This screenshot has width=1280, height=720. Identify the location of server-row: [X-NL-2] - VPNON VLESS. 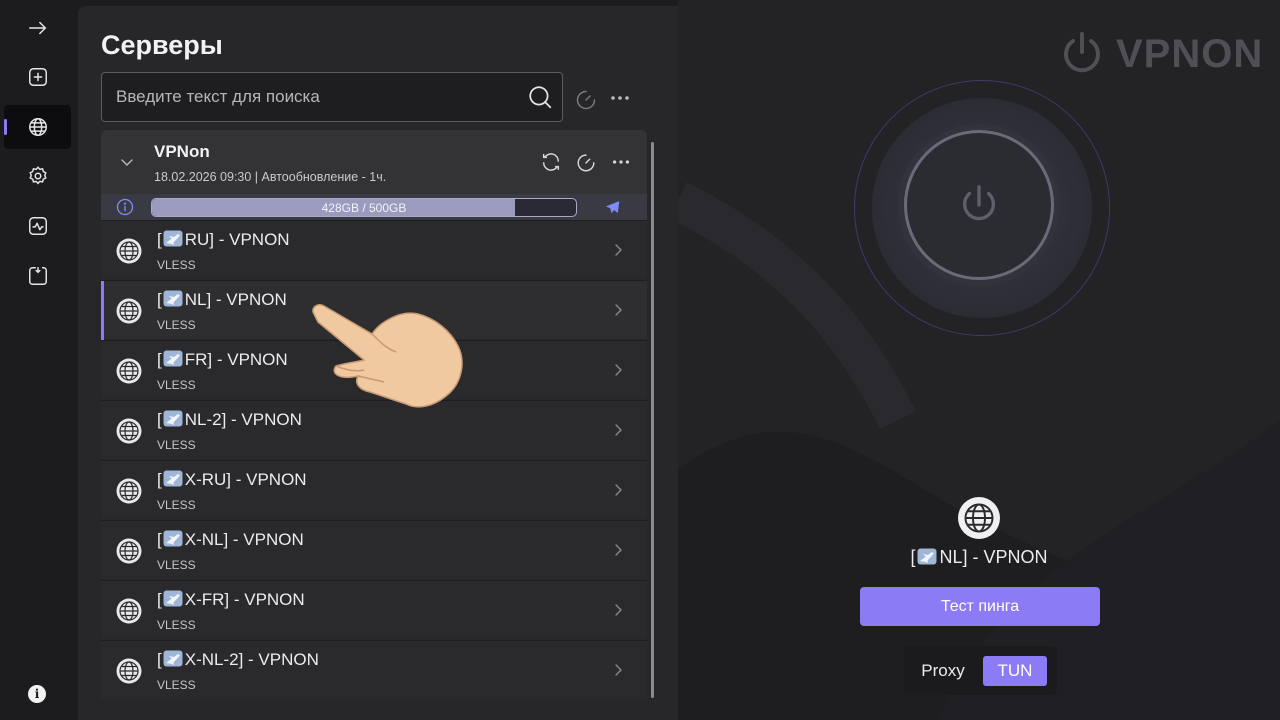
(374, 669).